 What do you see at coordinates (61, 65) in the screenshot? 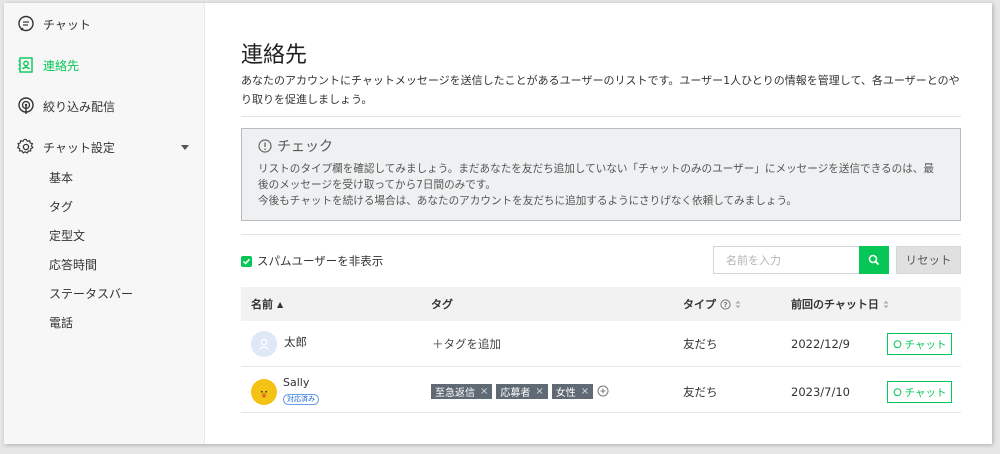
I see `sidebar-item-label: 連絡先` at bounding box center [61, 65].